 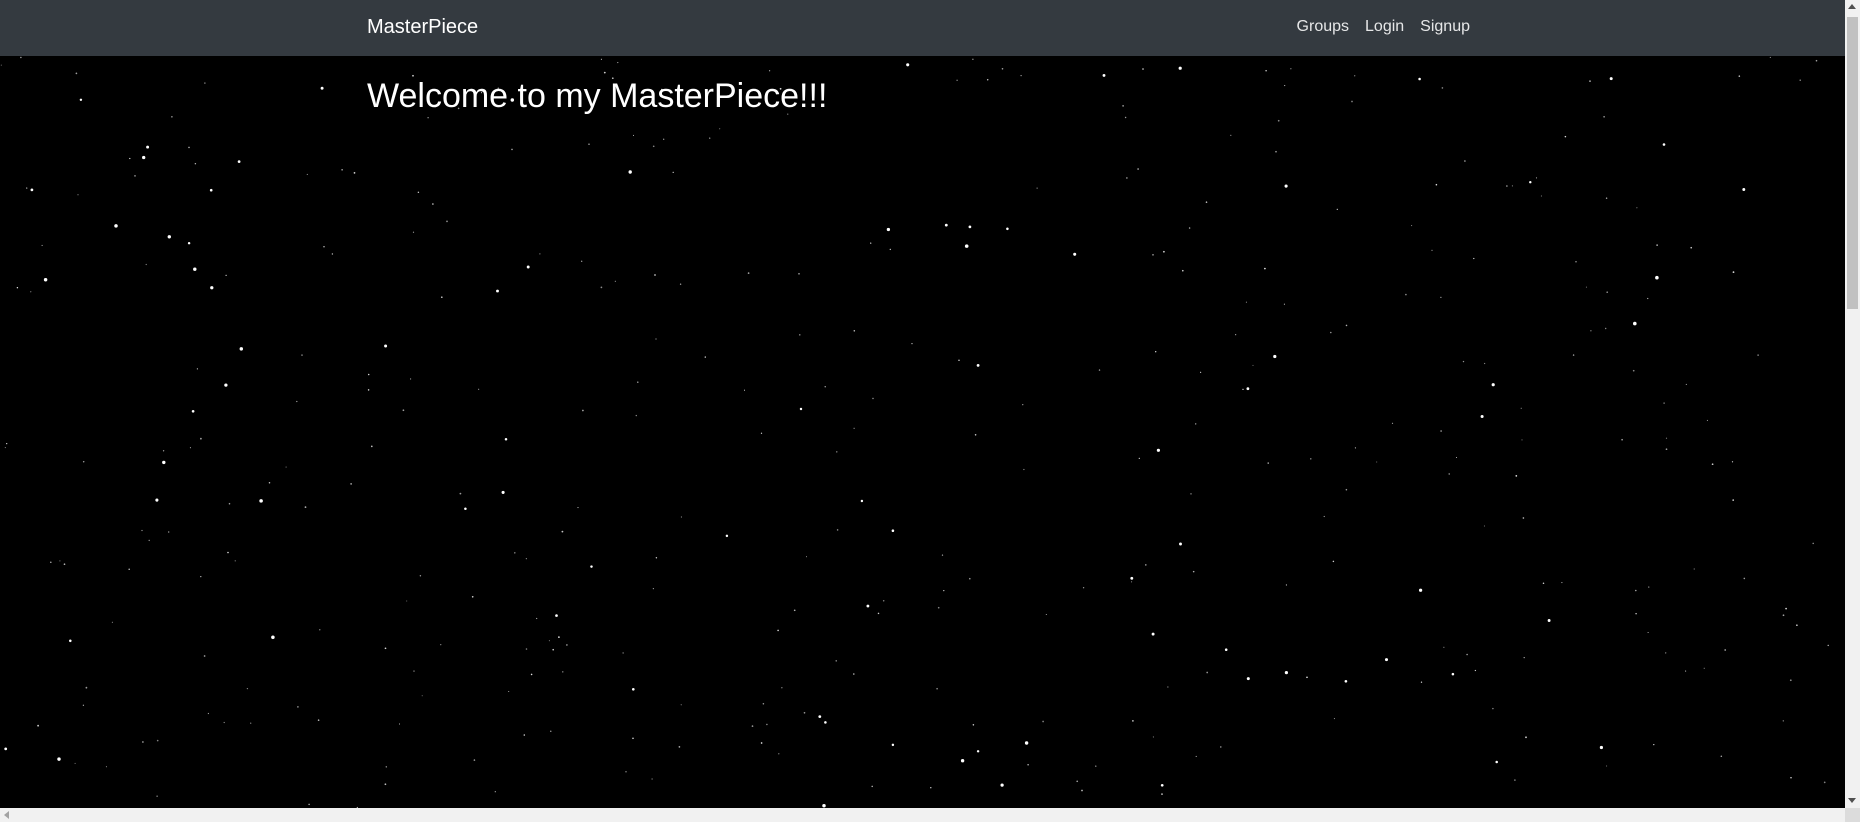 What do you see at coordinates (1384, 27) in the screenshot?
I see `nav-link-login: Login` at bounding box center [1384, 27].